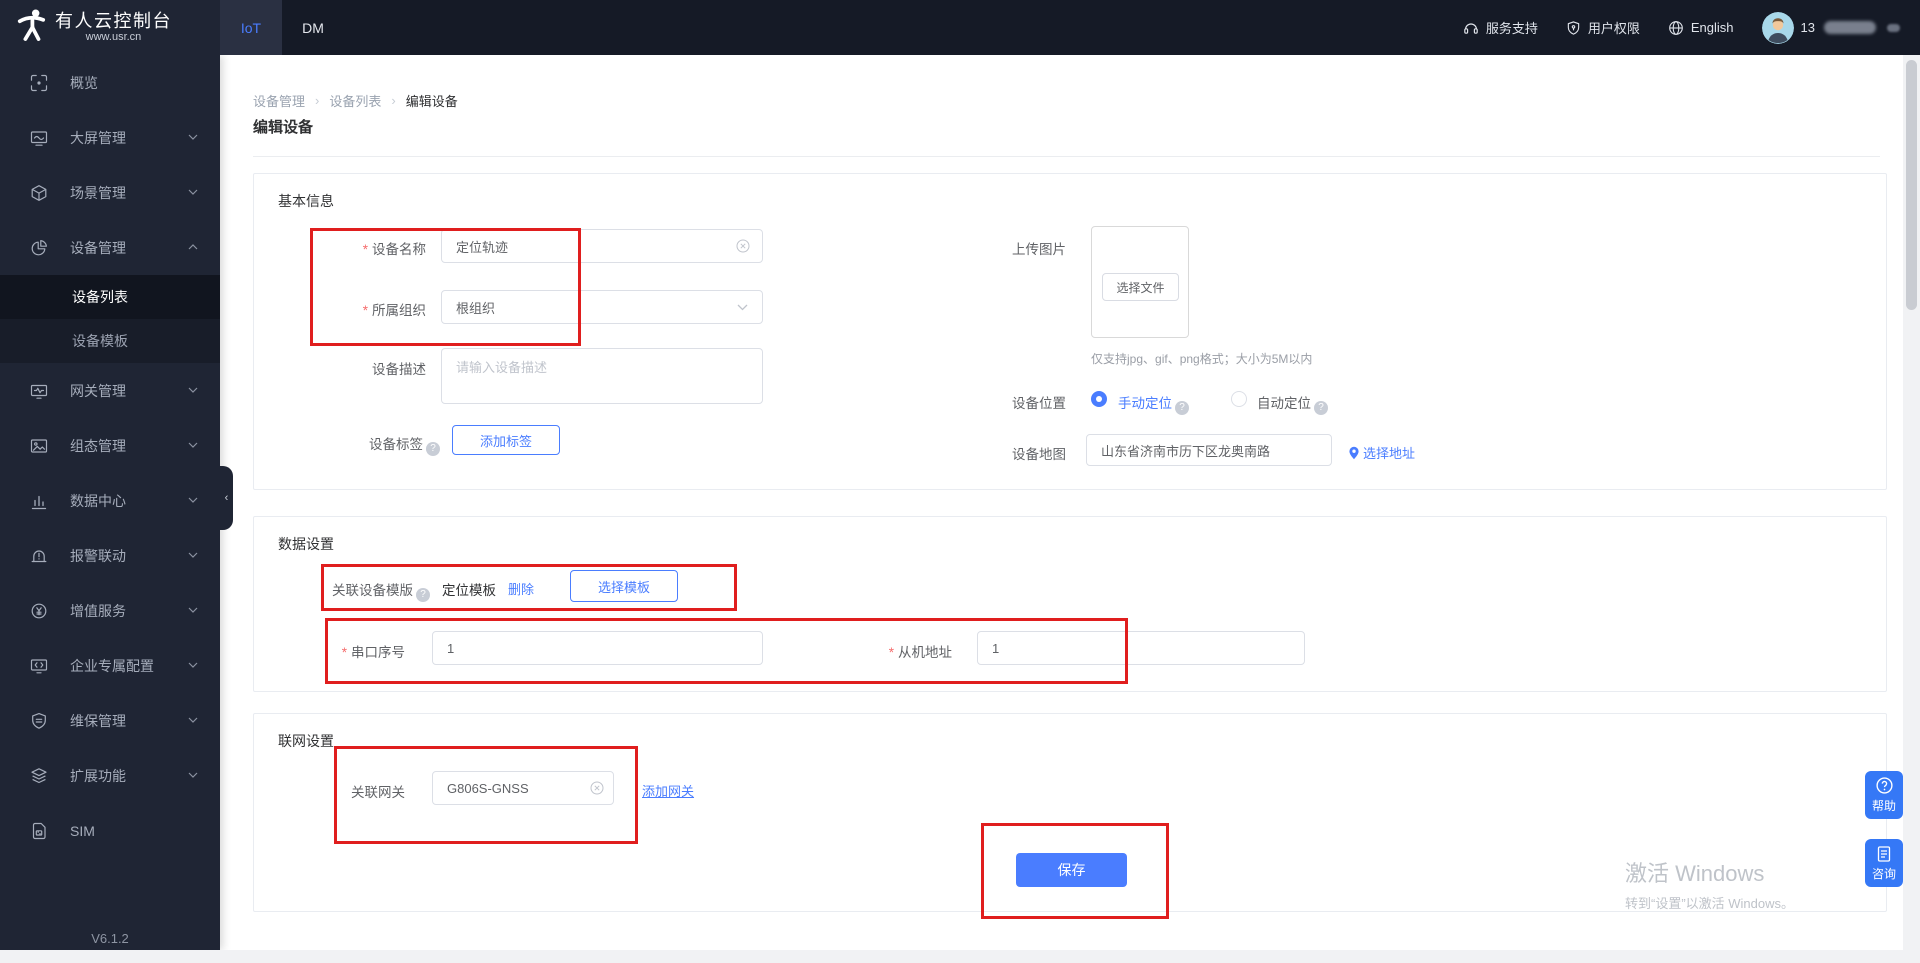 The height and width of the screenshot is (963, 1920). I want to click on organization-select, so click(602, 307).